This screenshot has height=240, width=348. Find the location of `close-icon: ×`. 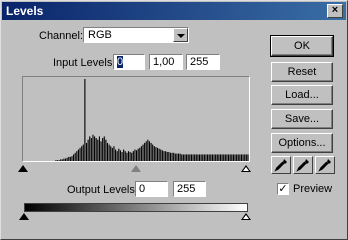

close-icon: × is located at coordinates (335, 10).